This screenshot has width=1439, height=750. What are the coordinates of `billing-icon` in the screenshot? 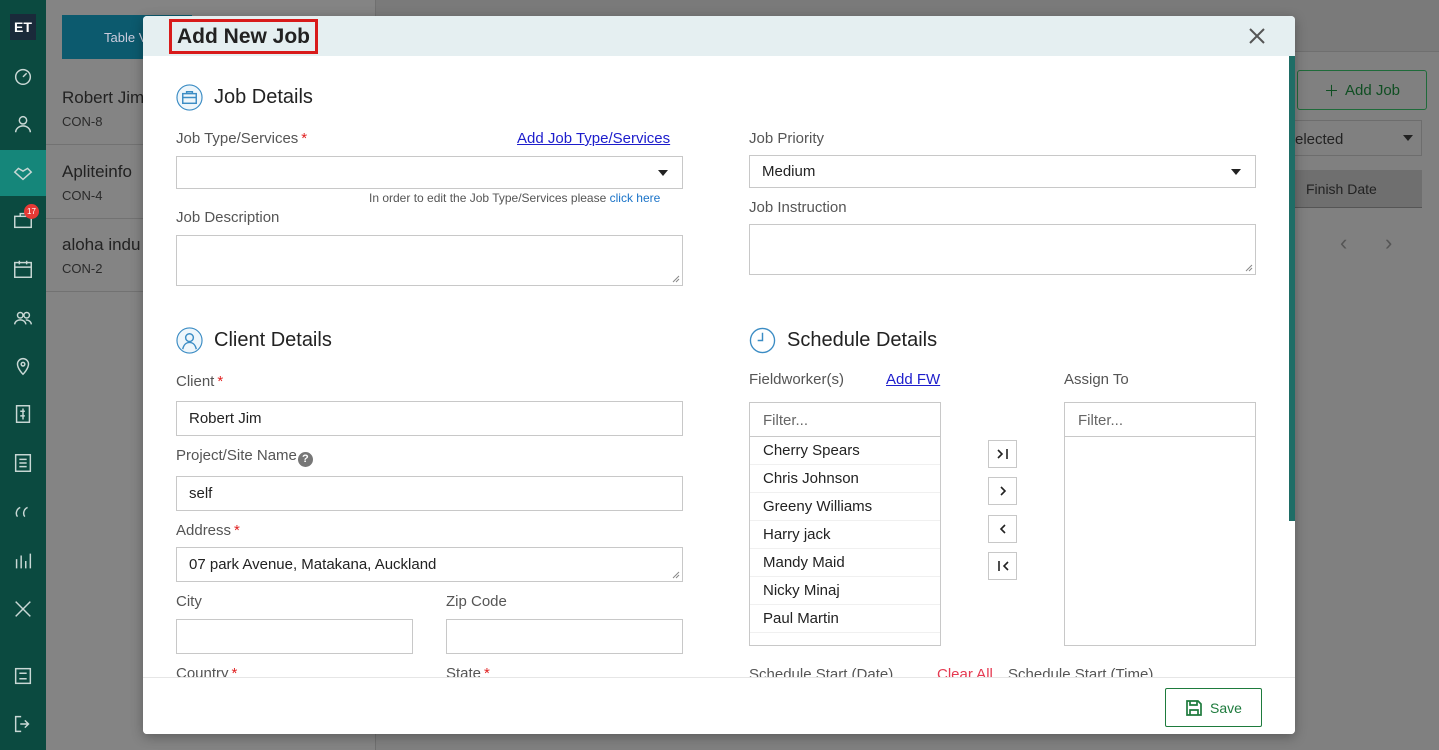 It's located at (23, 414).